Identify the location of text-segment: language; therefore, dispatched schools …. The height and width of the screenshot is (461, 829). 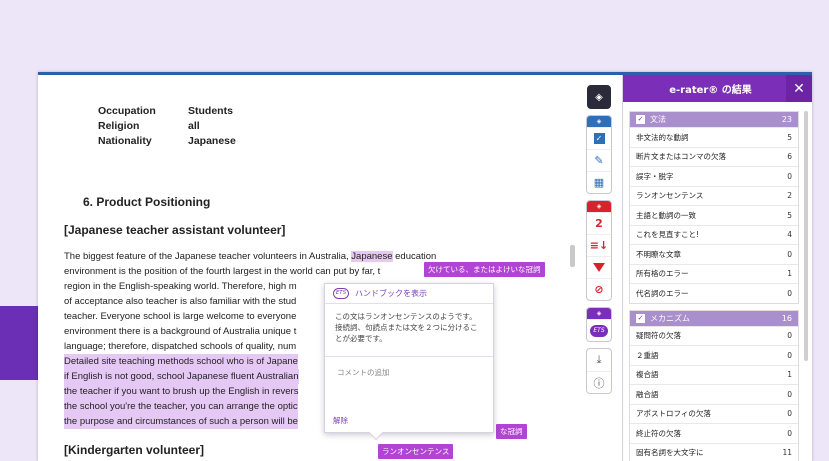
(180, 346).